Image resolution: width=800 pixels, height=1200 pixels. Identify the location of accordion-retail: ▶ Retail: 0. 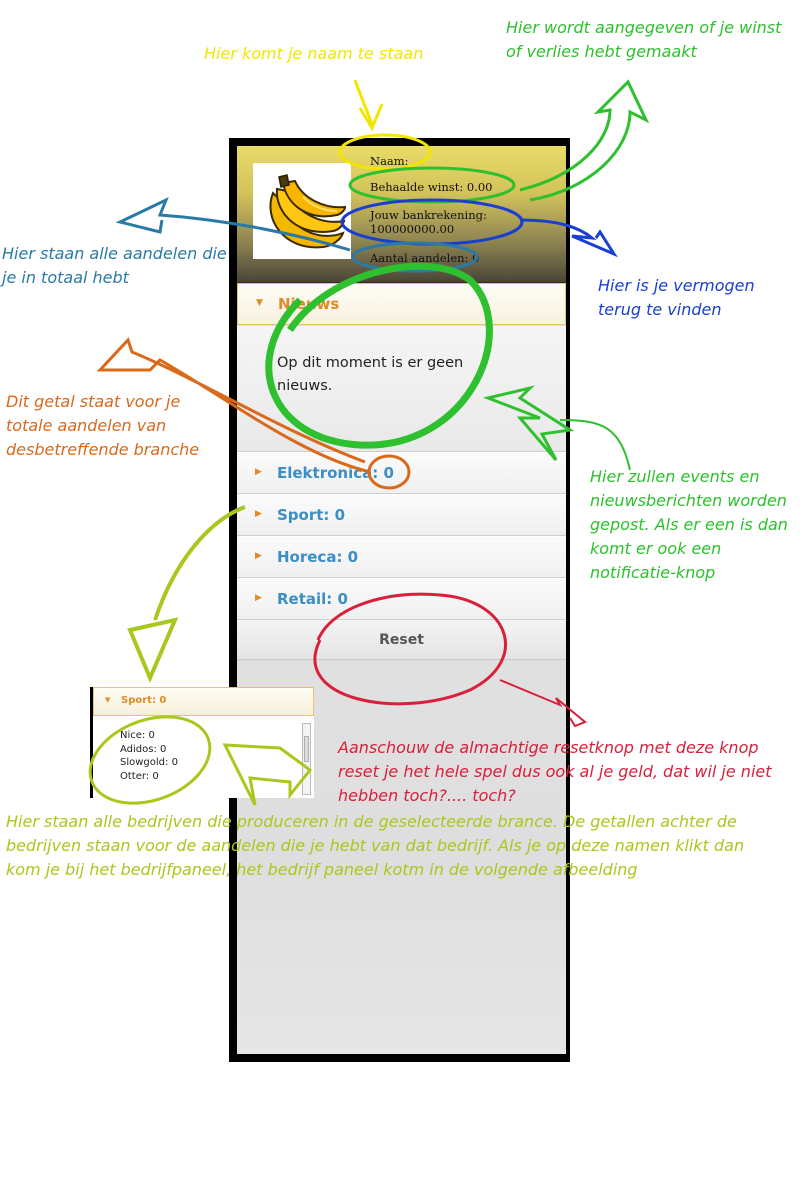
(401, 599).